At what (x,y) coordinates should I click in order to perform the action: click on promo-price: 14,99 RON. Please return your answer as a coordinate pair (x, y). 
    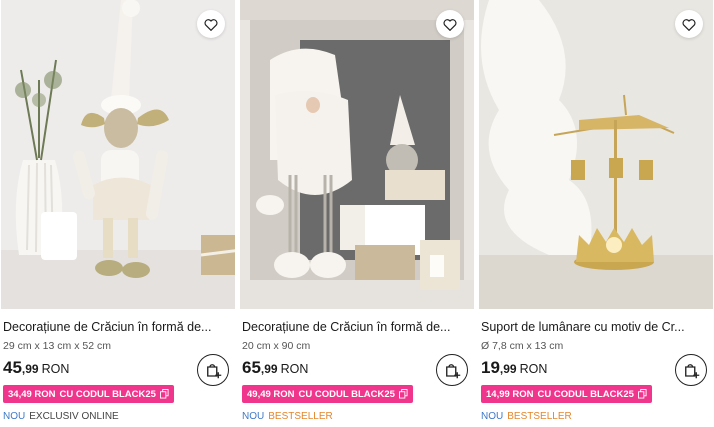
    Looking at the image, I should click on (510, 394).